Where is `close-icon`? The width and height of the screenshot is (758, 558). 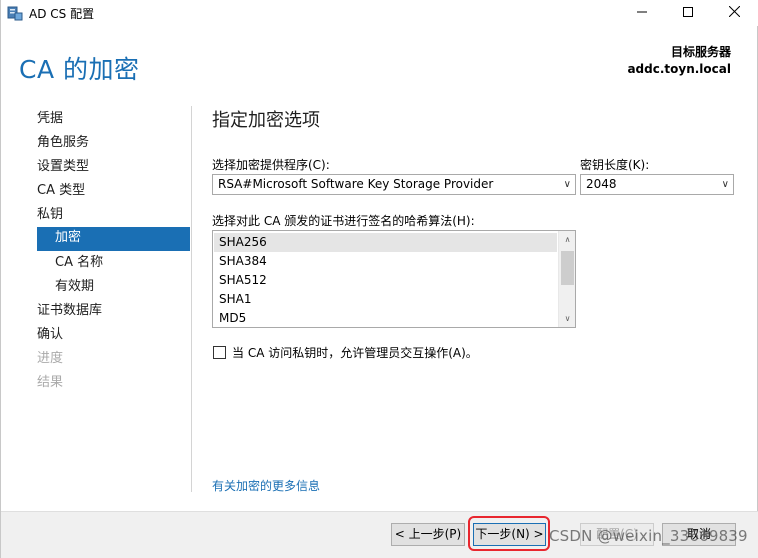 close-icon is located at coordinates (734, 12).